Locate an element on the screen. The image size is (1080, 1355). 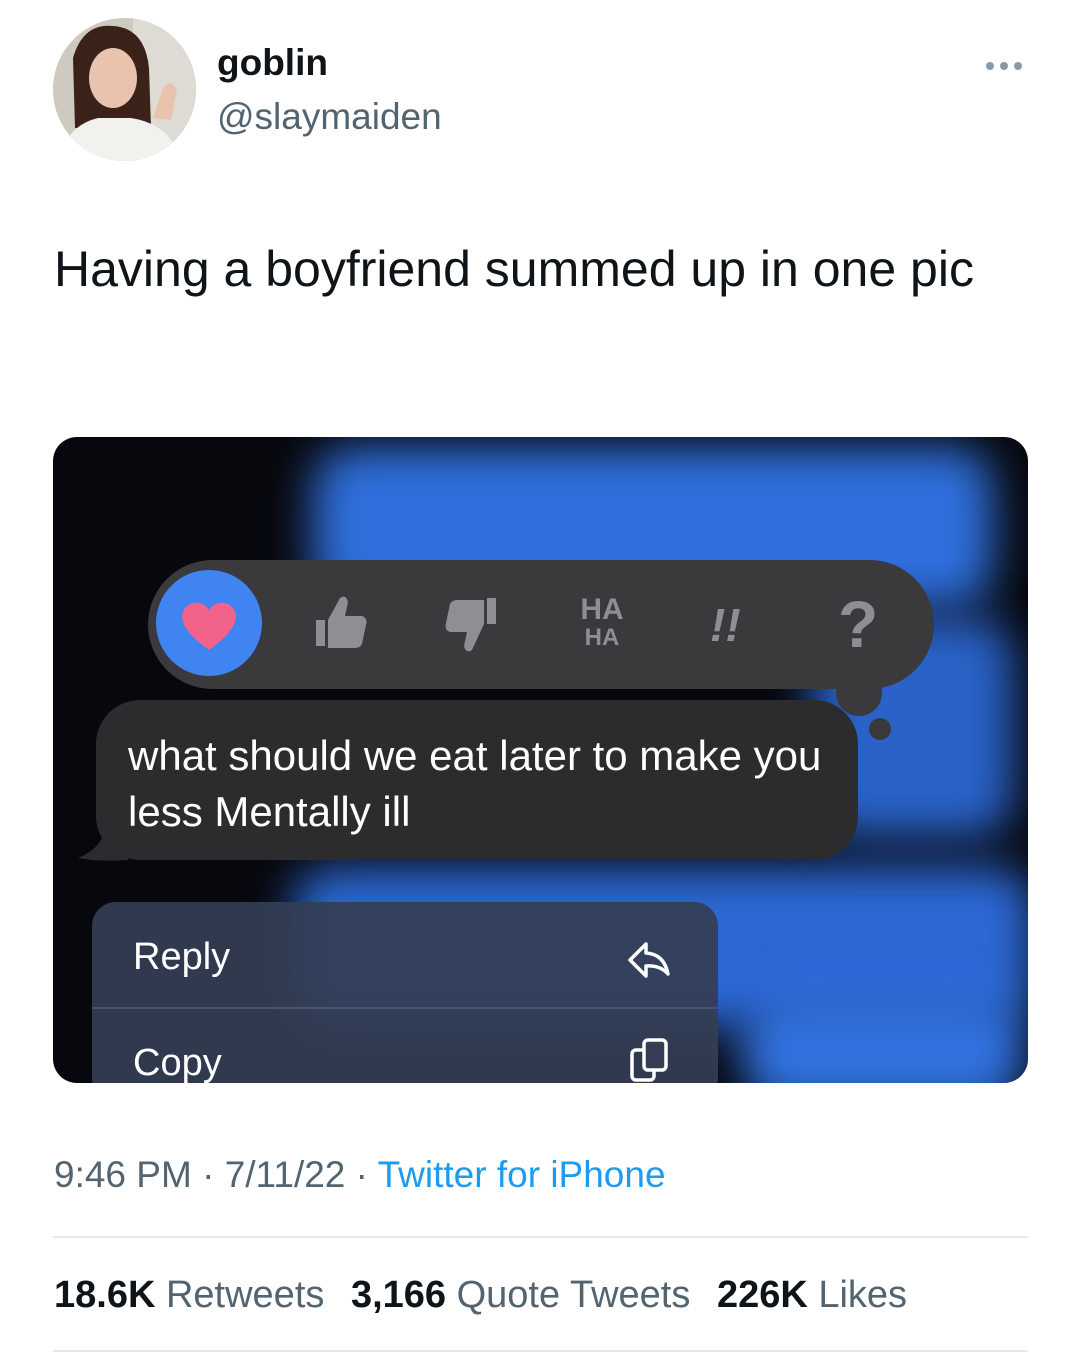
tweet-meta: 9:46 PM · 7/11/22 · Twitter for iPhone is located at coordinates (360, 1175).